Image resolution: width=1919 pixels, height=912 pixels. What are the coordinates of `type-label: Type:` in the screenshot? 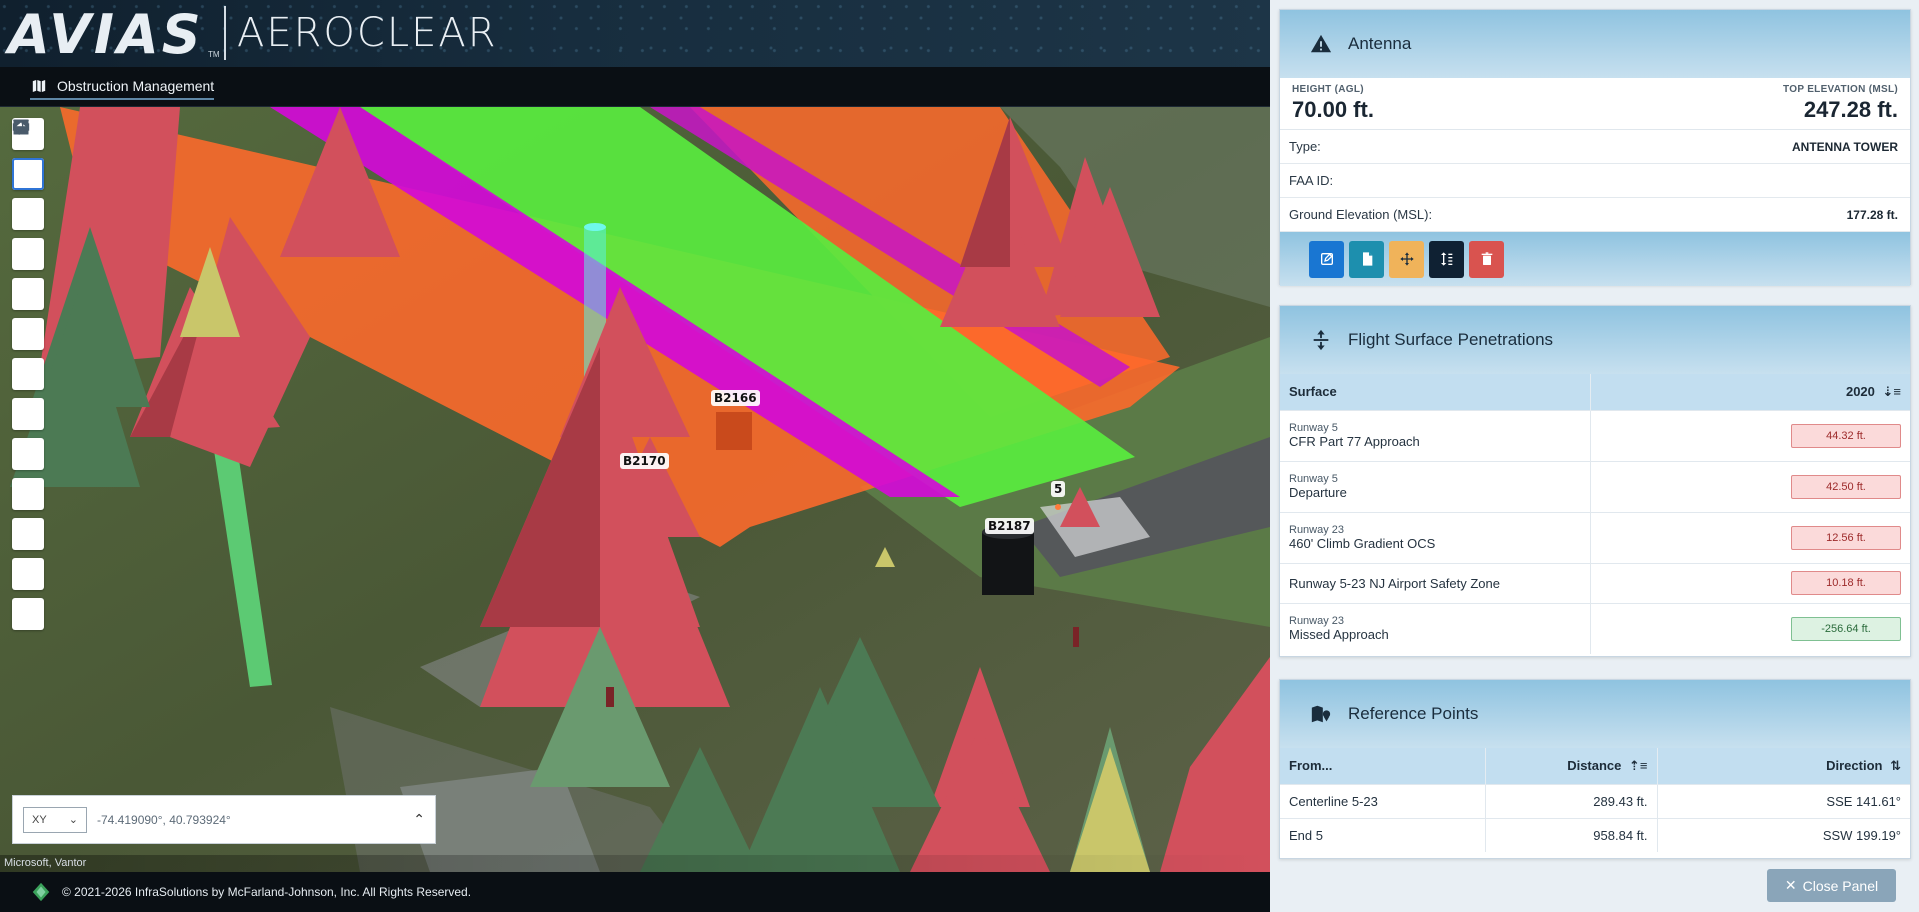 It's located at (1305, 146).